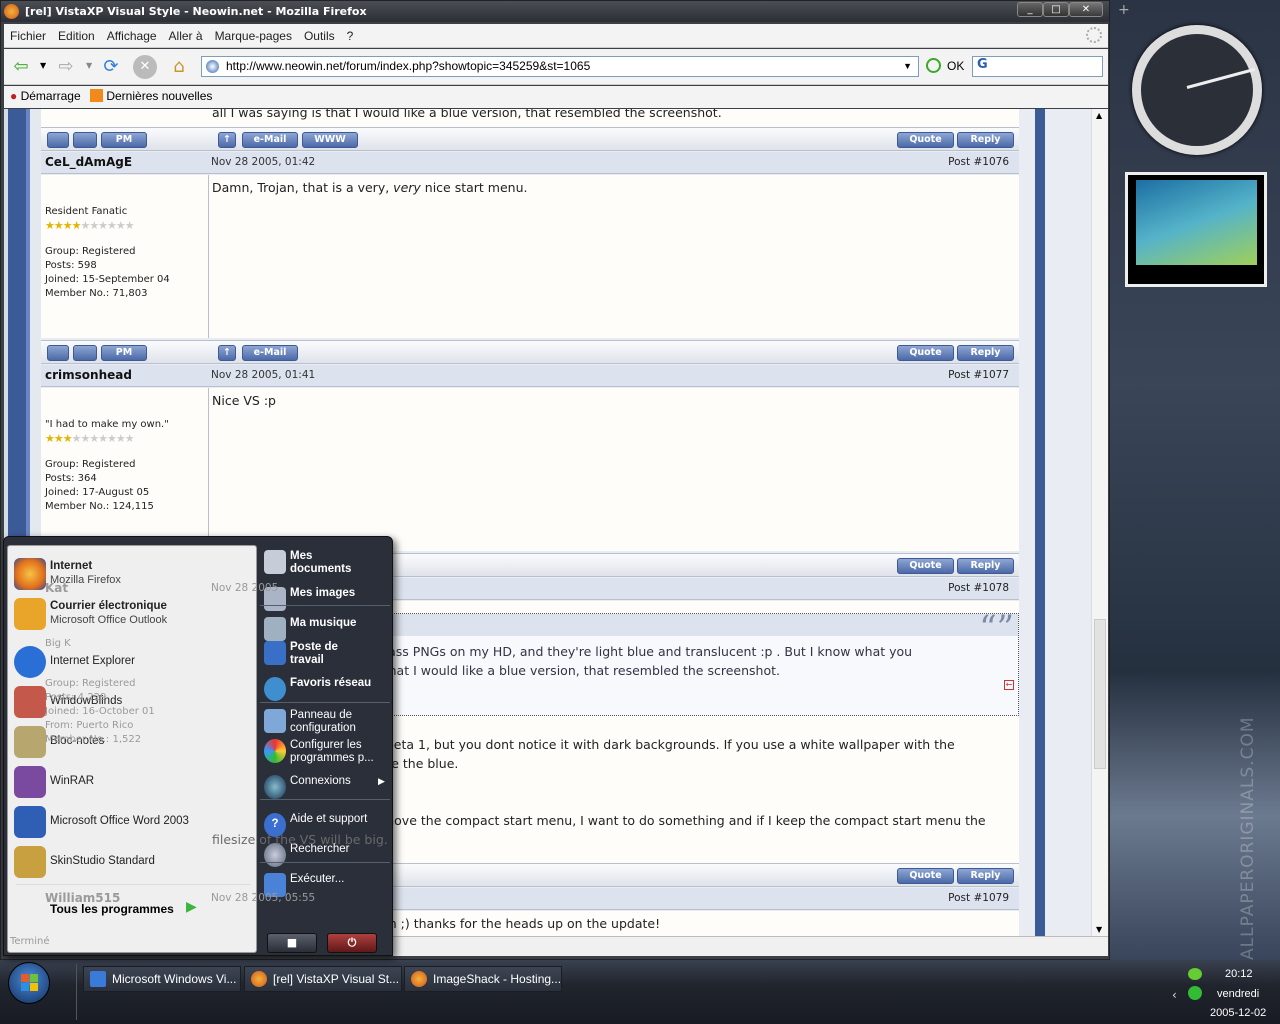 The image size is (1280, 1024). What do you see at coordinates (1195, 974) in the screenshot?
I see `security-icon` at bounding box center [1195, 974].